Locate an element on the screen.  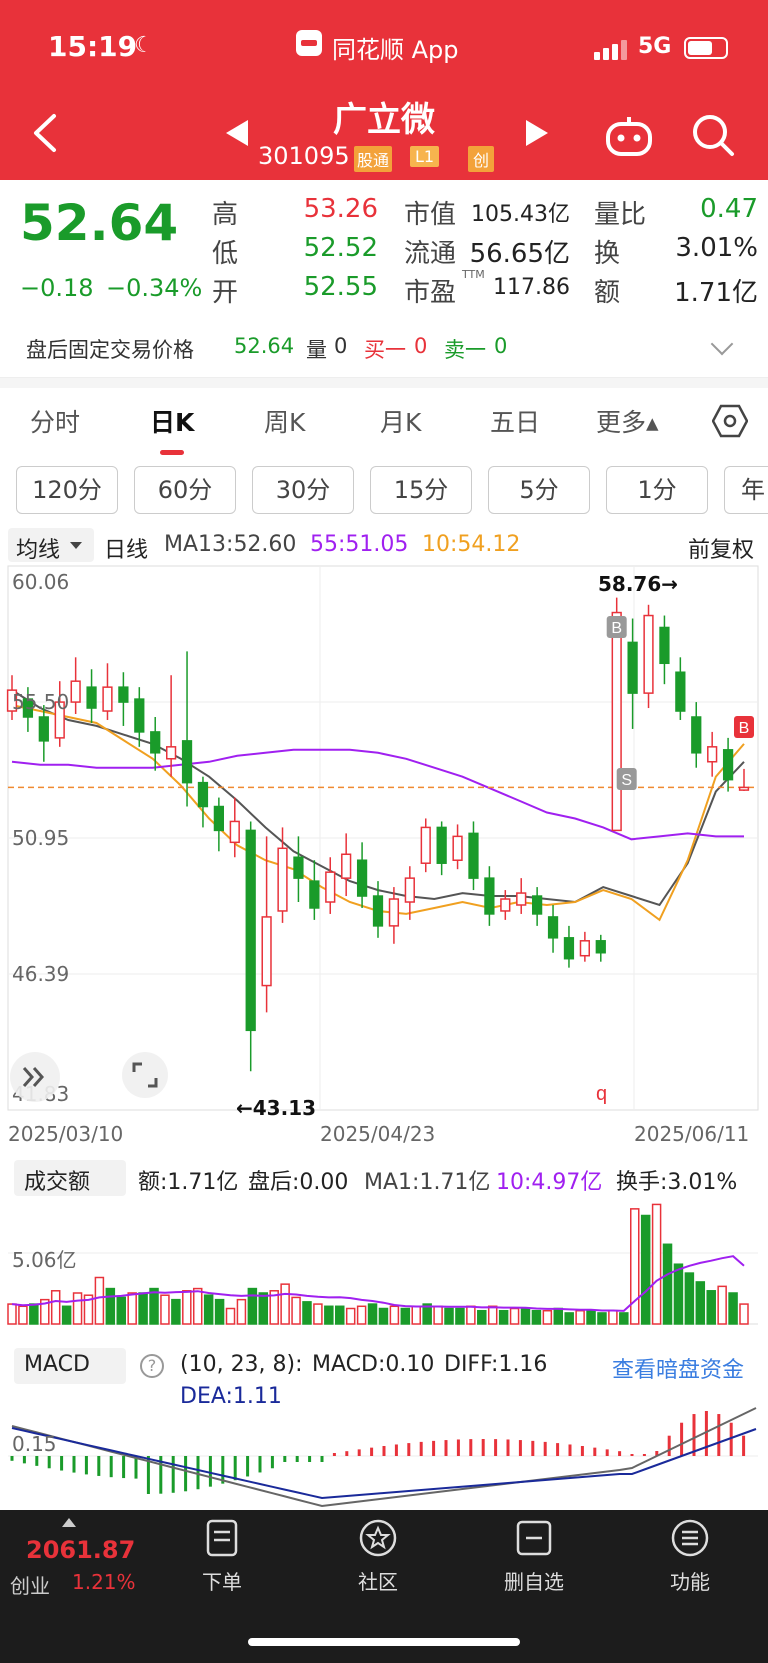
bottom-item-community: 社区 is located at coordinates (378, 1580).